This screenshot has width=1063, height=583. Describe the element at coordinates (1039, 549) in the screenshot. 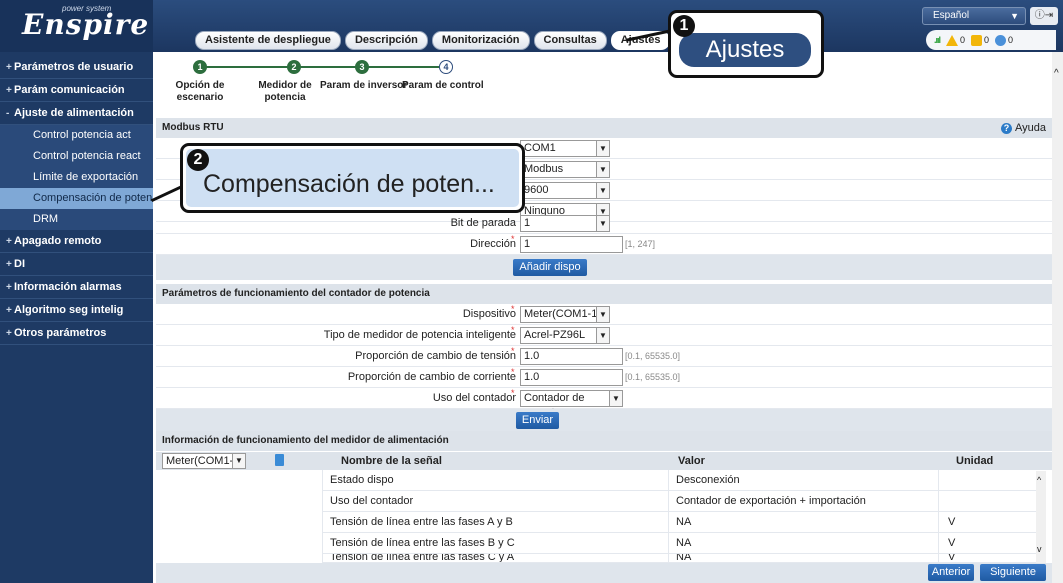

I see `scroll-down-icon: v` at that location.